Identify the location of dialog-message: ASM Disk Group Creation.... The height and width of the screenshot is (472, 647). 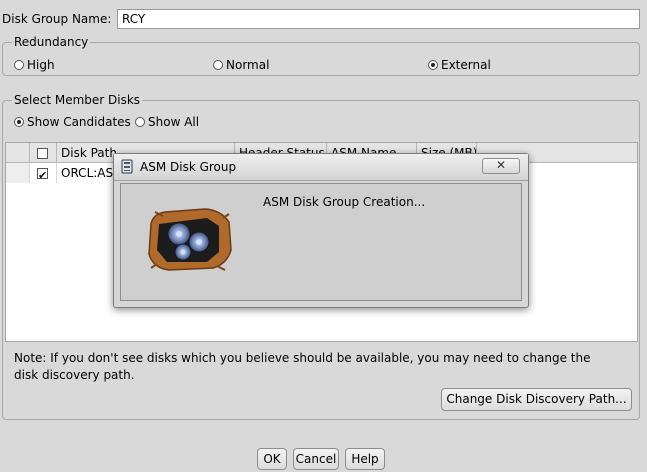
(344, 202).